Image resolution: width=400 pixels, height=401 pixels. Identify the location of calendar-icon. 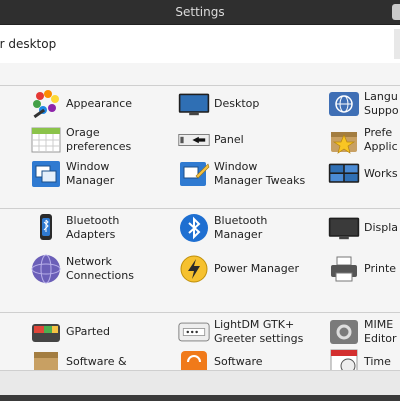
(46, 140).